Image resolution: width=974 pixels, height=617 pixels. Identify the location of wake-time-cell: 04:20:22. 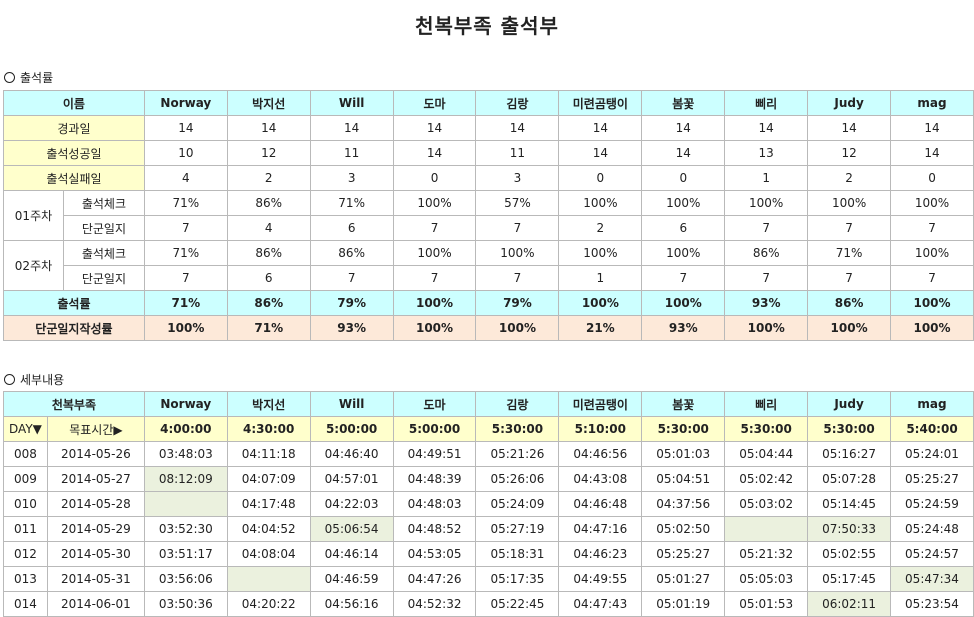
(268, 604).